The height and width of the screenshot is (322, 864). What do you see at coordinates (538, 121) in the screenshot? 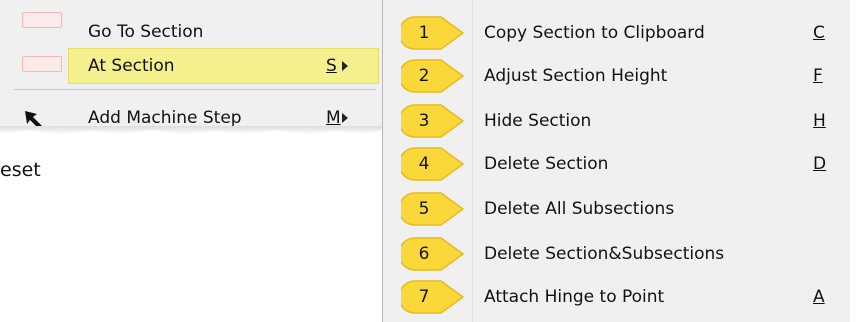
I see `submenu-item-label: Hide Section` at bounding box center [538, 121].